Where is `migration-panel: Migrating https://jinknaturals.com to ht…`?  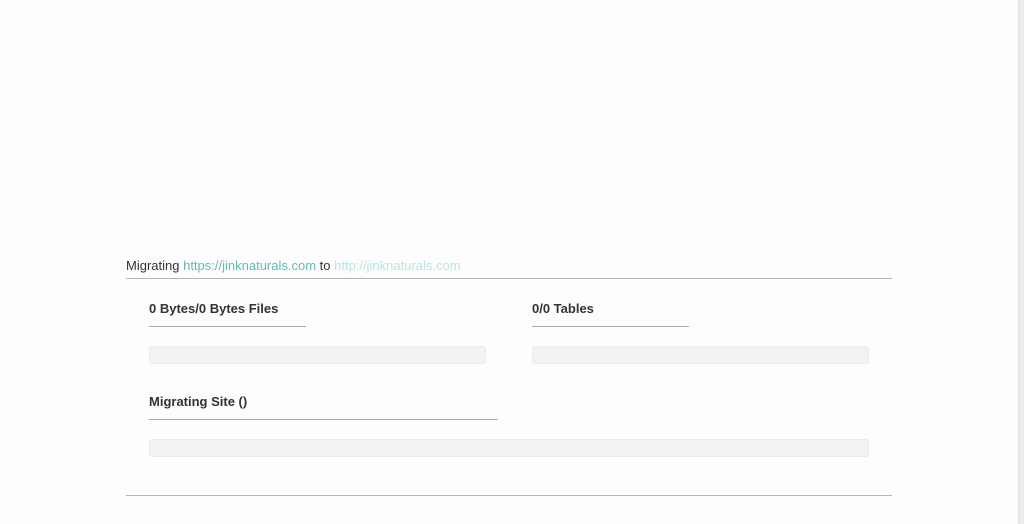 migration-panel: Migrating https://jinknaturals.com to ht… is located at coordinates (509, 267).